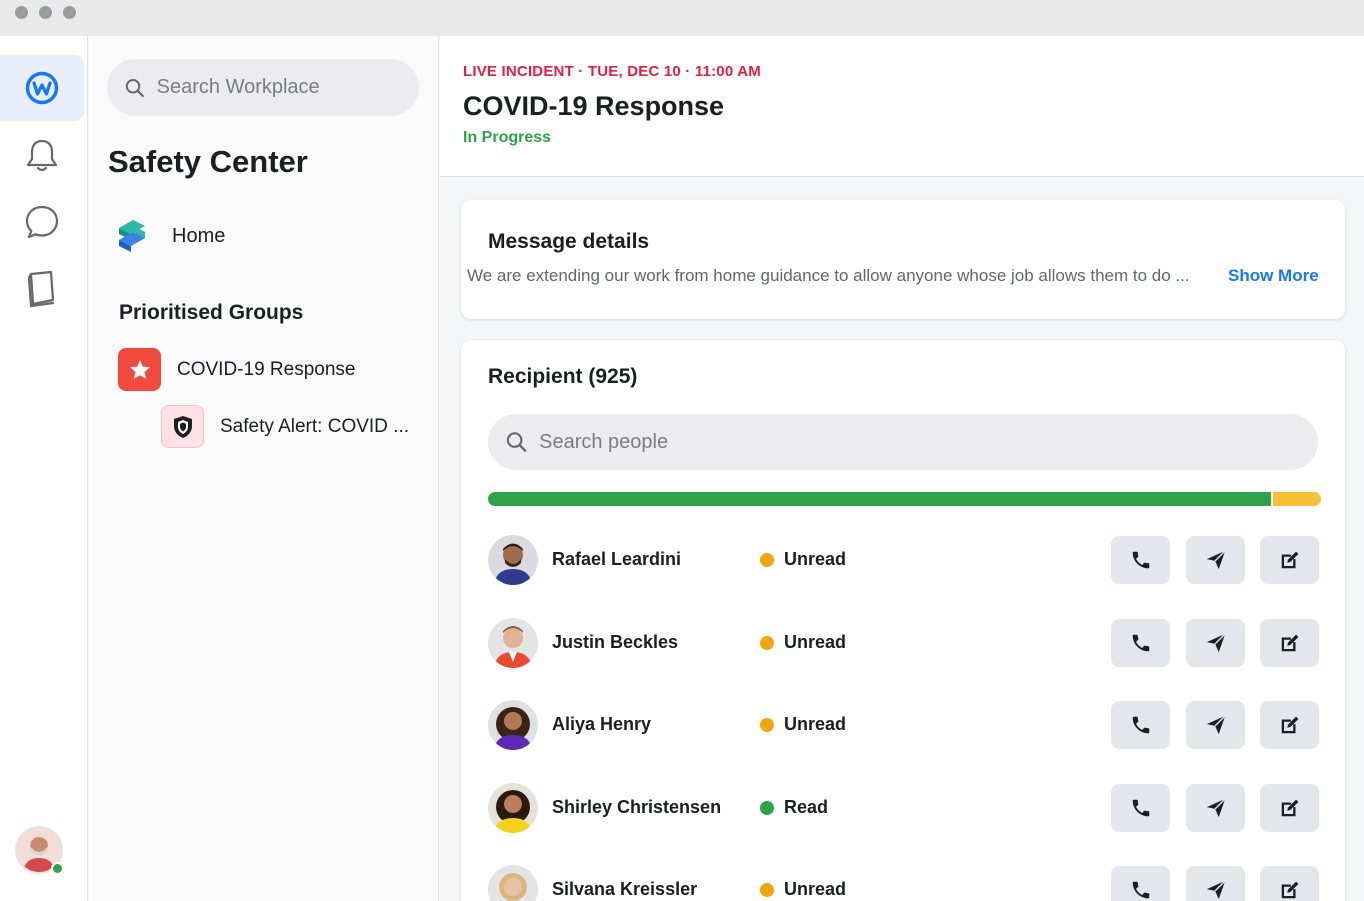 This screenshot has width=1364, height=901. Describe the element at coordinates (806, 807) in the screenshot. I see `recipient-status-label: Read` at that location.